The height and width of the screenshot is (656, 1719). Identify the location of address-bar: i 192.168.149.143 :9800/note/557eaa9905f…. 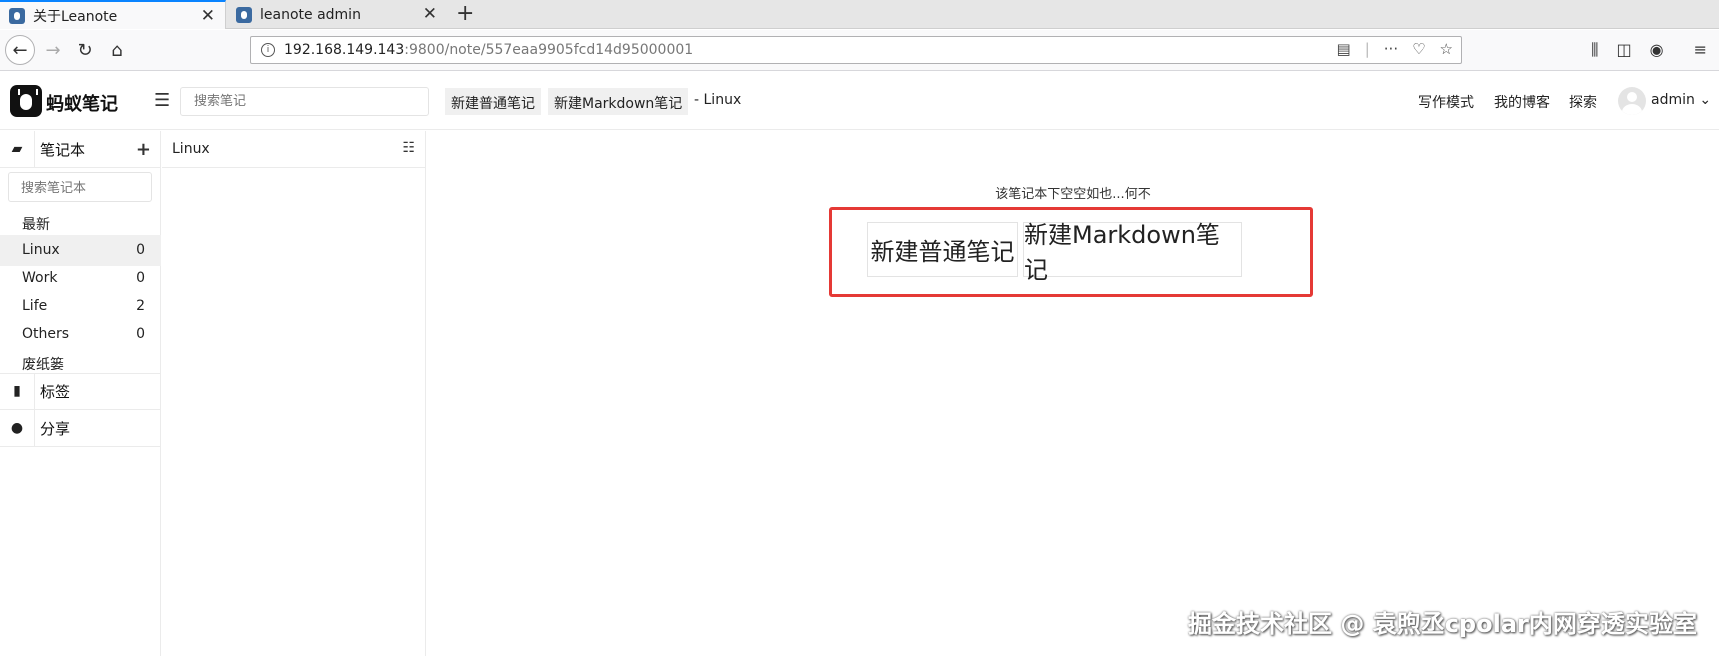
(856, 50).